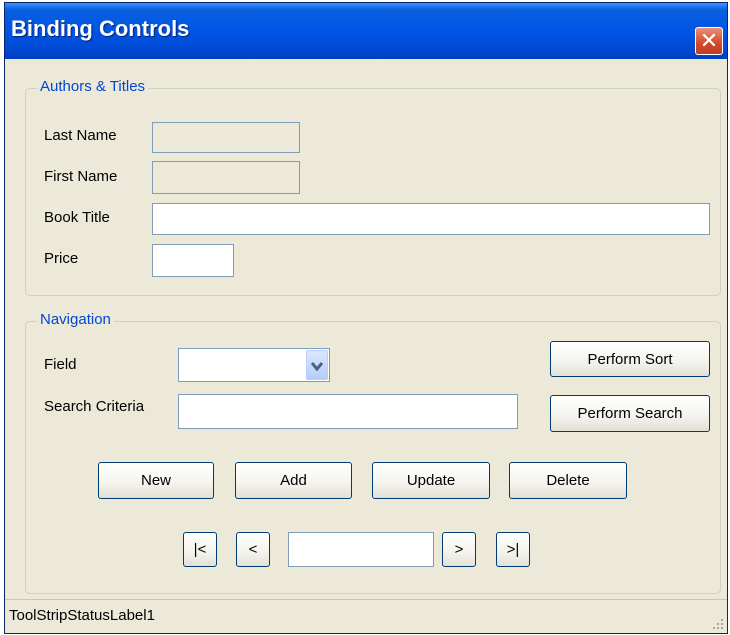 The image size is (730, 635). Describe the element at coordinates (226, 177) in the screenshot. I see `first-name-input` at that location.